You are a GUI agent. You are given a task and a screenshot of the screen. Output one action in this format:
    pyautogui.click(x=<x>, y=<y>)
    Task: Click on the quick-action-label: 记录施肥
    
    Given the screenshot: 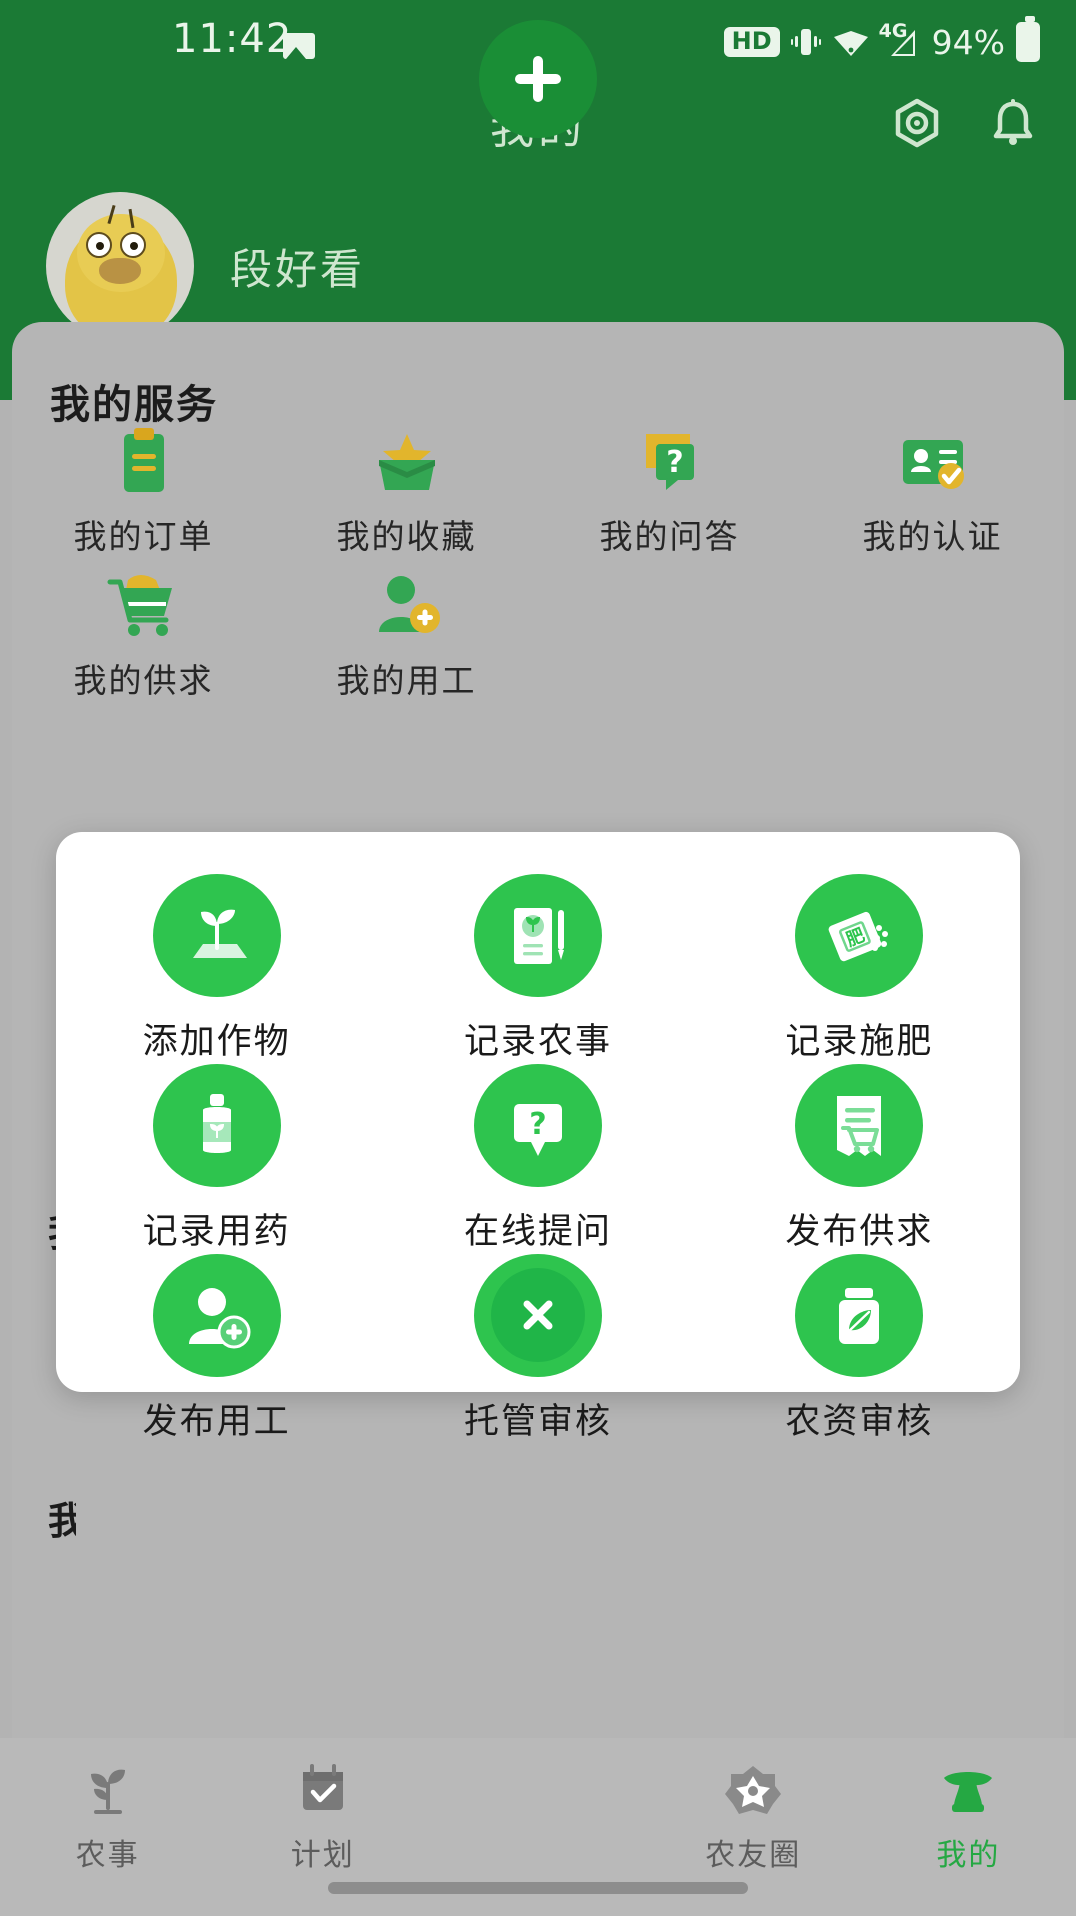 What is the action you would take?
    pyautogui.click(x=859, y=1041)
    